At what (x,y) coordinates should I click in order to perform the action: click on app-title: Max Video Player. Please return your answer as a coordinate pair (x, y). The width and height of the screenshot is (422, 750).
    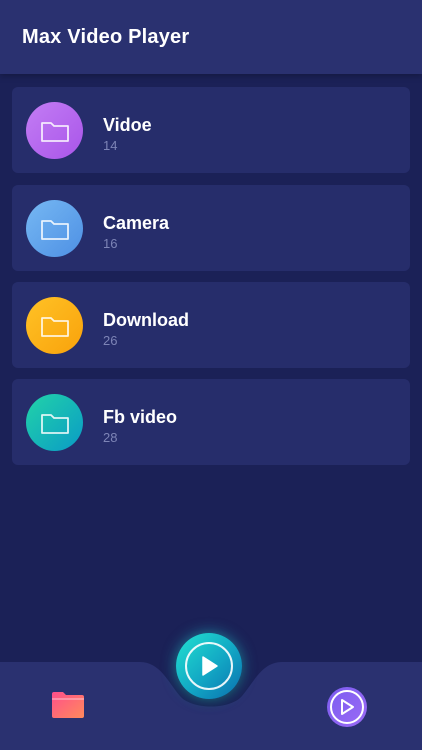
    Looking at the image, I should click on (106, 37).